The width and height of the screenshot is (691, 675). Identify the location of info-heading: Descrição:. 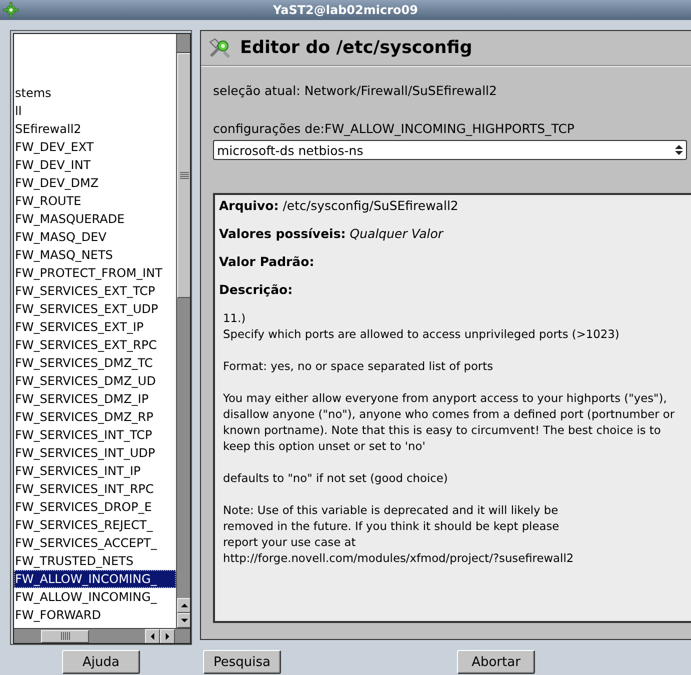
(256, 290).